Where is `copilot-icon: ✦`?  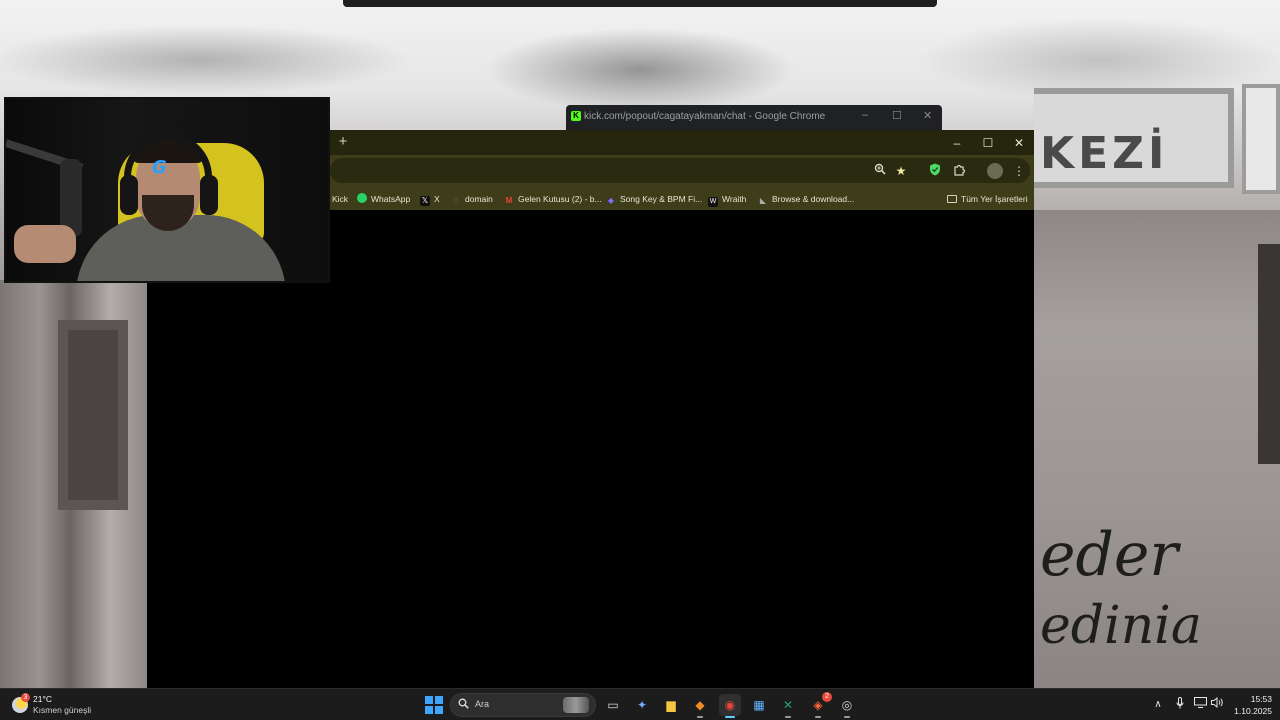 copilot-icon: ✦ is located at coordinates (642, 705).